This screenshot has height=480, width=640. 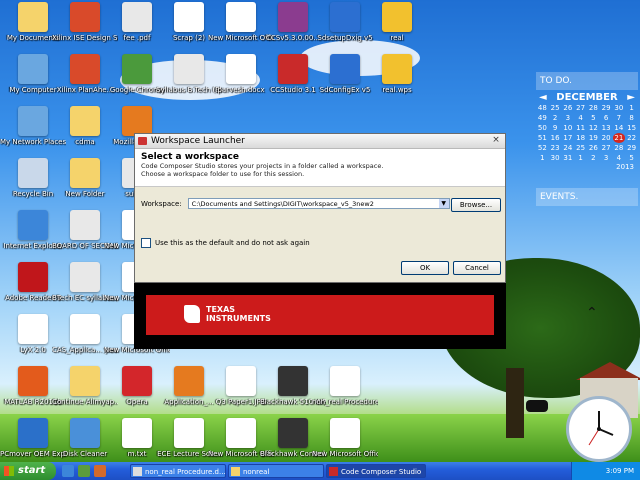 What do you see at coordinates (320, 141) in the screenshot?
I see `dialog-titlebar: Workspace Launcher ×` at bounding box center [320, 141].